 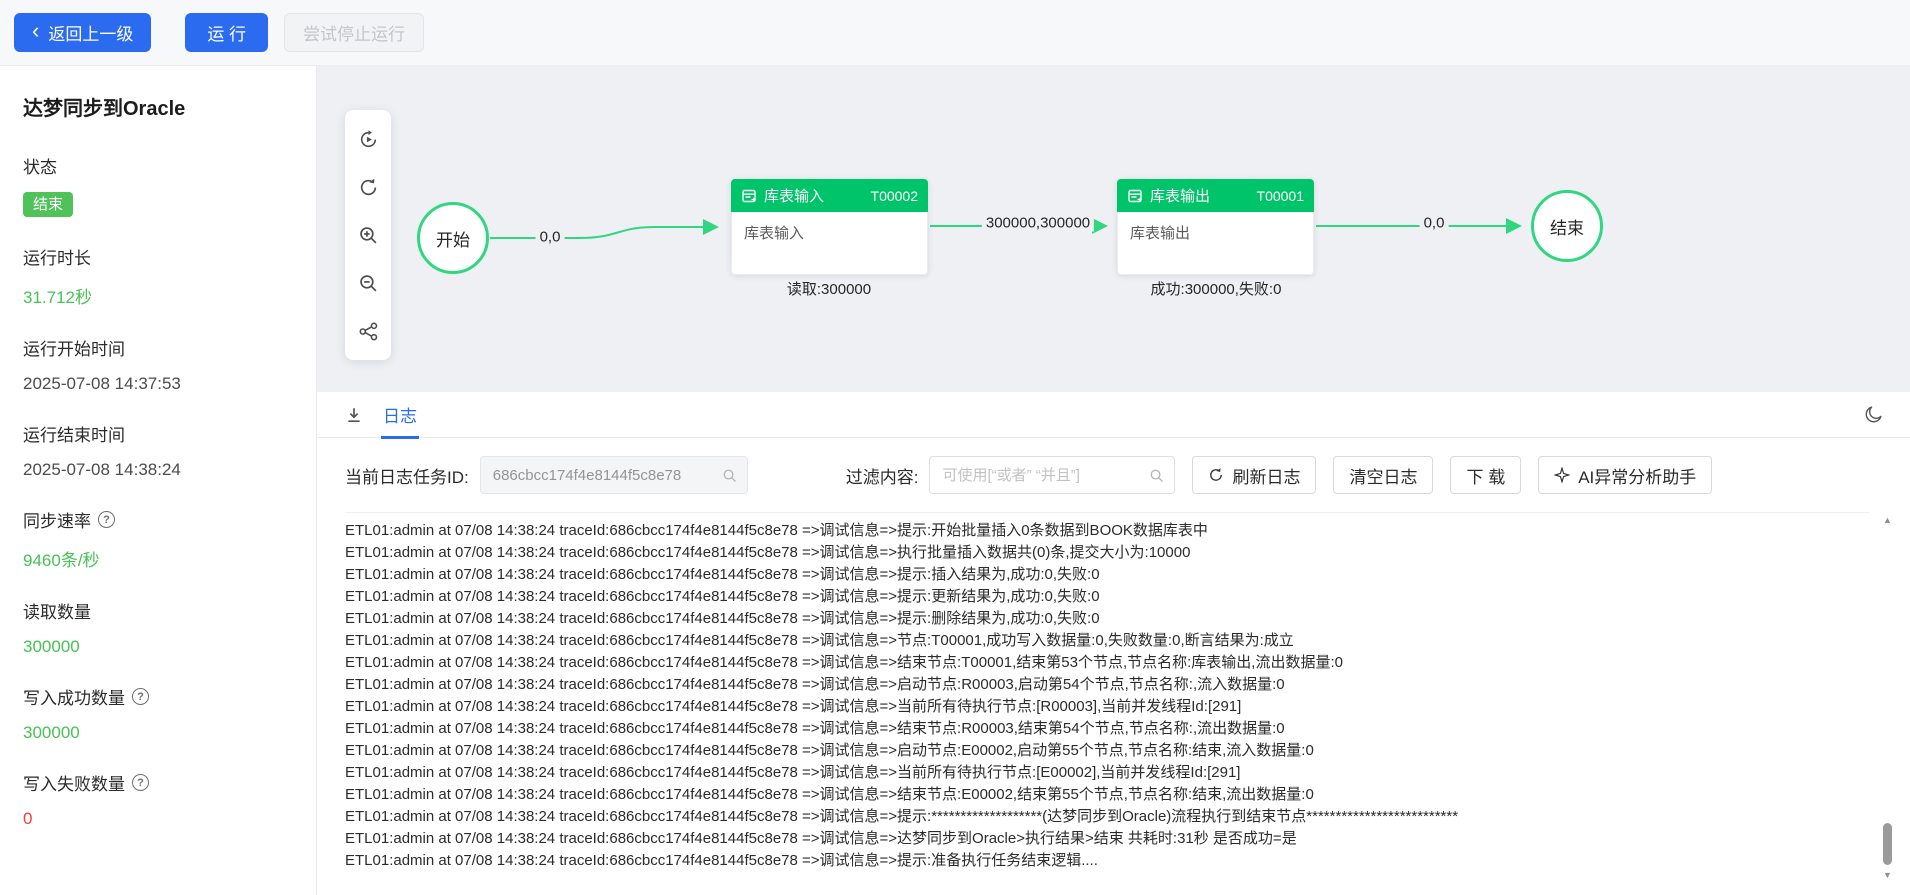 I want to click on task-id-label: 当前日志任务ID:, so click(x=407, y=477).